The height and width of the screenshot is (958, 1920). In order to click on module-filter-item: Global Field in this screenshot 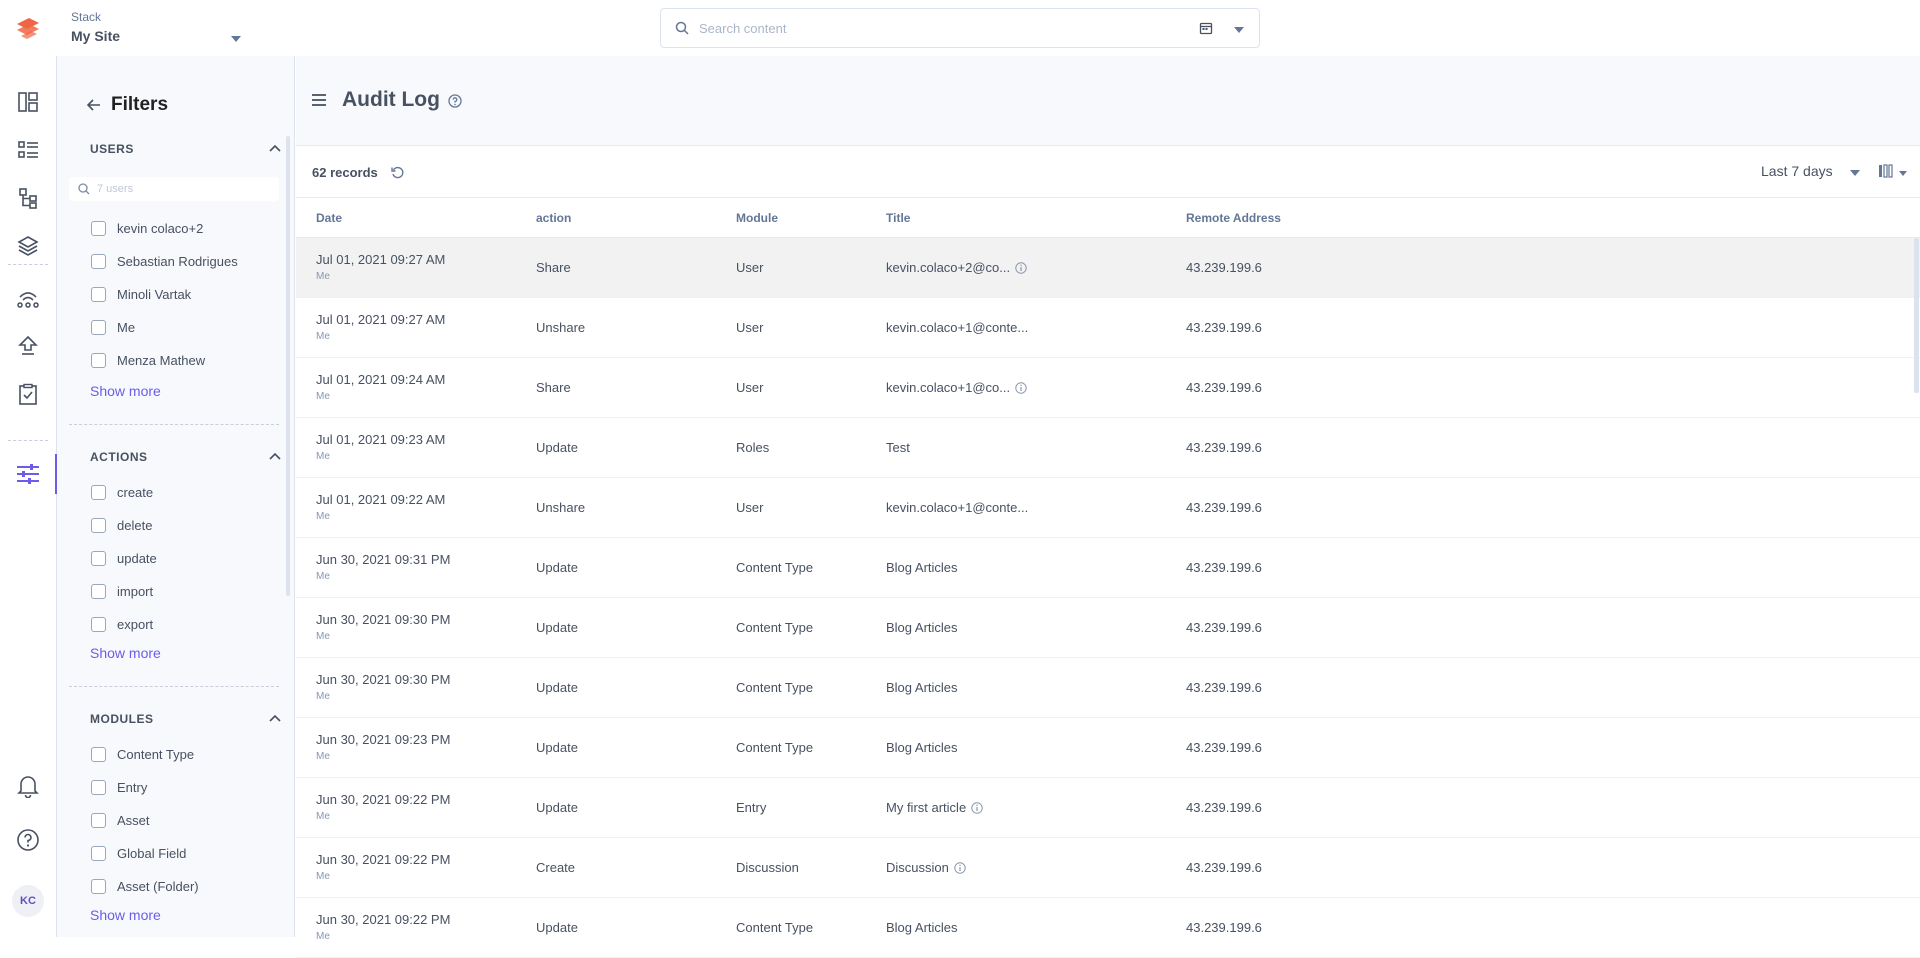, I will do `click(138, 853)`.